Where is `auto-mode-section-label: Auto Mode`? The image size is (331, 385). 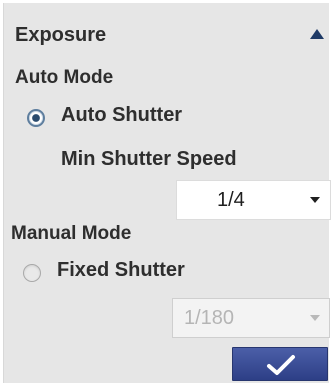
auto-mode-section-label: Auto Mode is located at coordinates (64, 77).